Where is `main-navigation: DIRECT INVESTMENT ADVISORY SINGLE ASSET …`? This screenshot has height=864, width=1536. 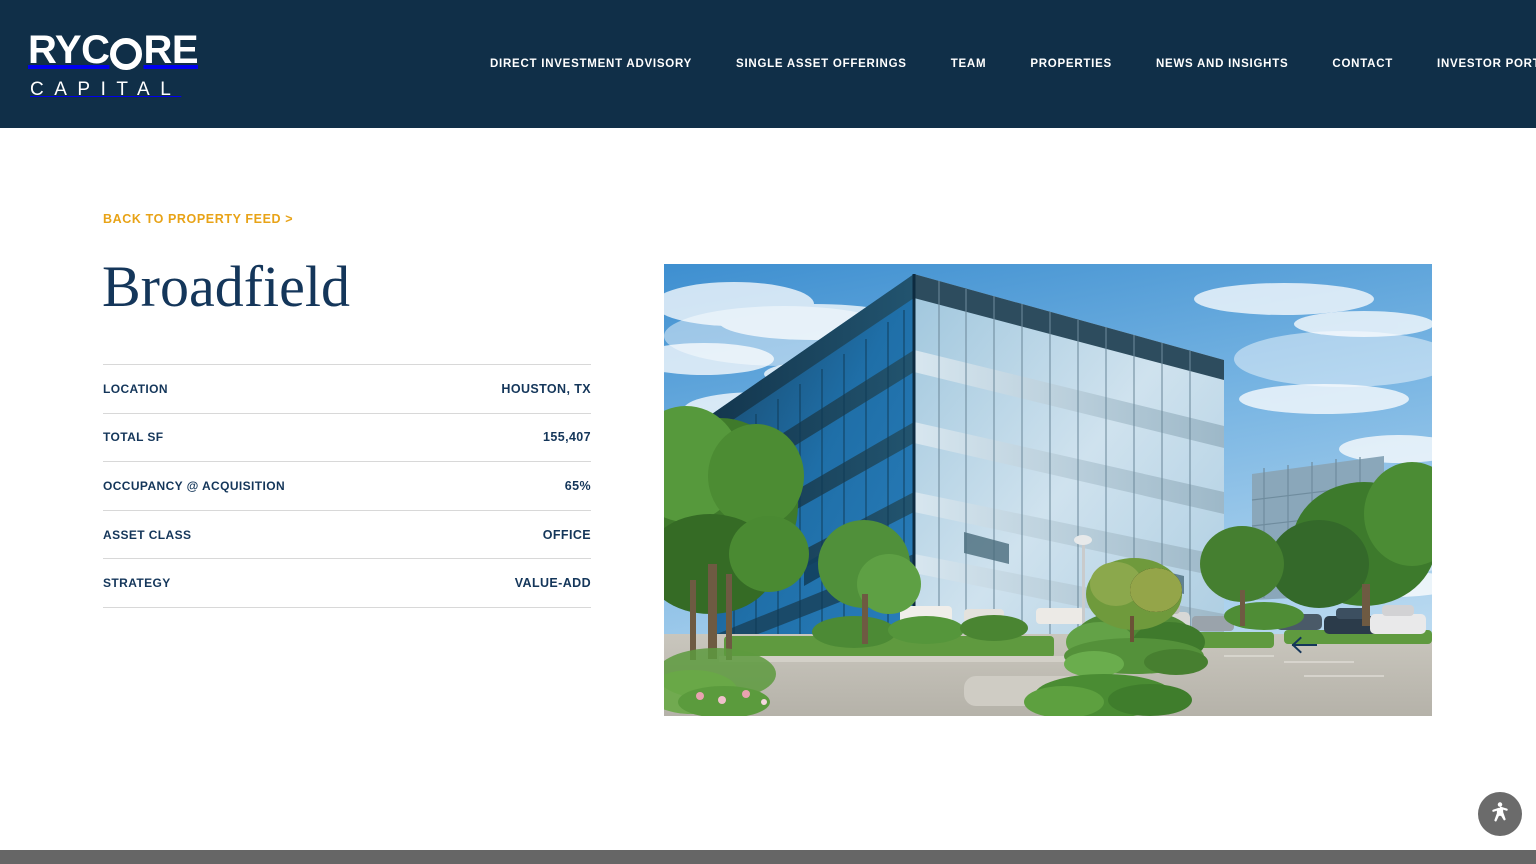 main-navigation: DIRECT INVESTMENT ADVISORY SINGLE ASSET … is located at coordinates (1013, 64).